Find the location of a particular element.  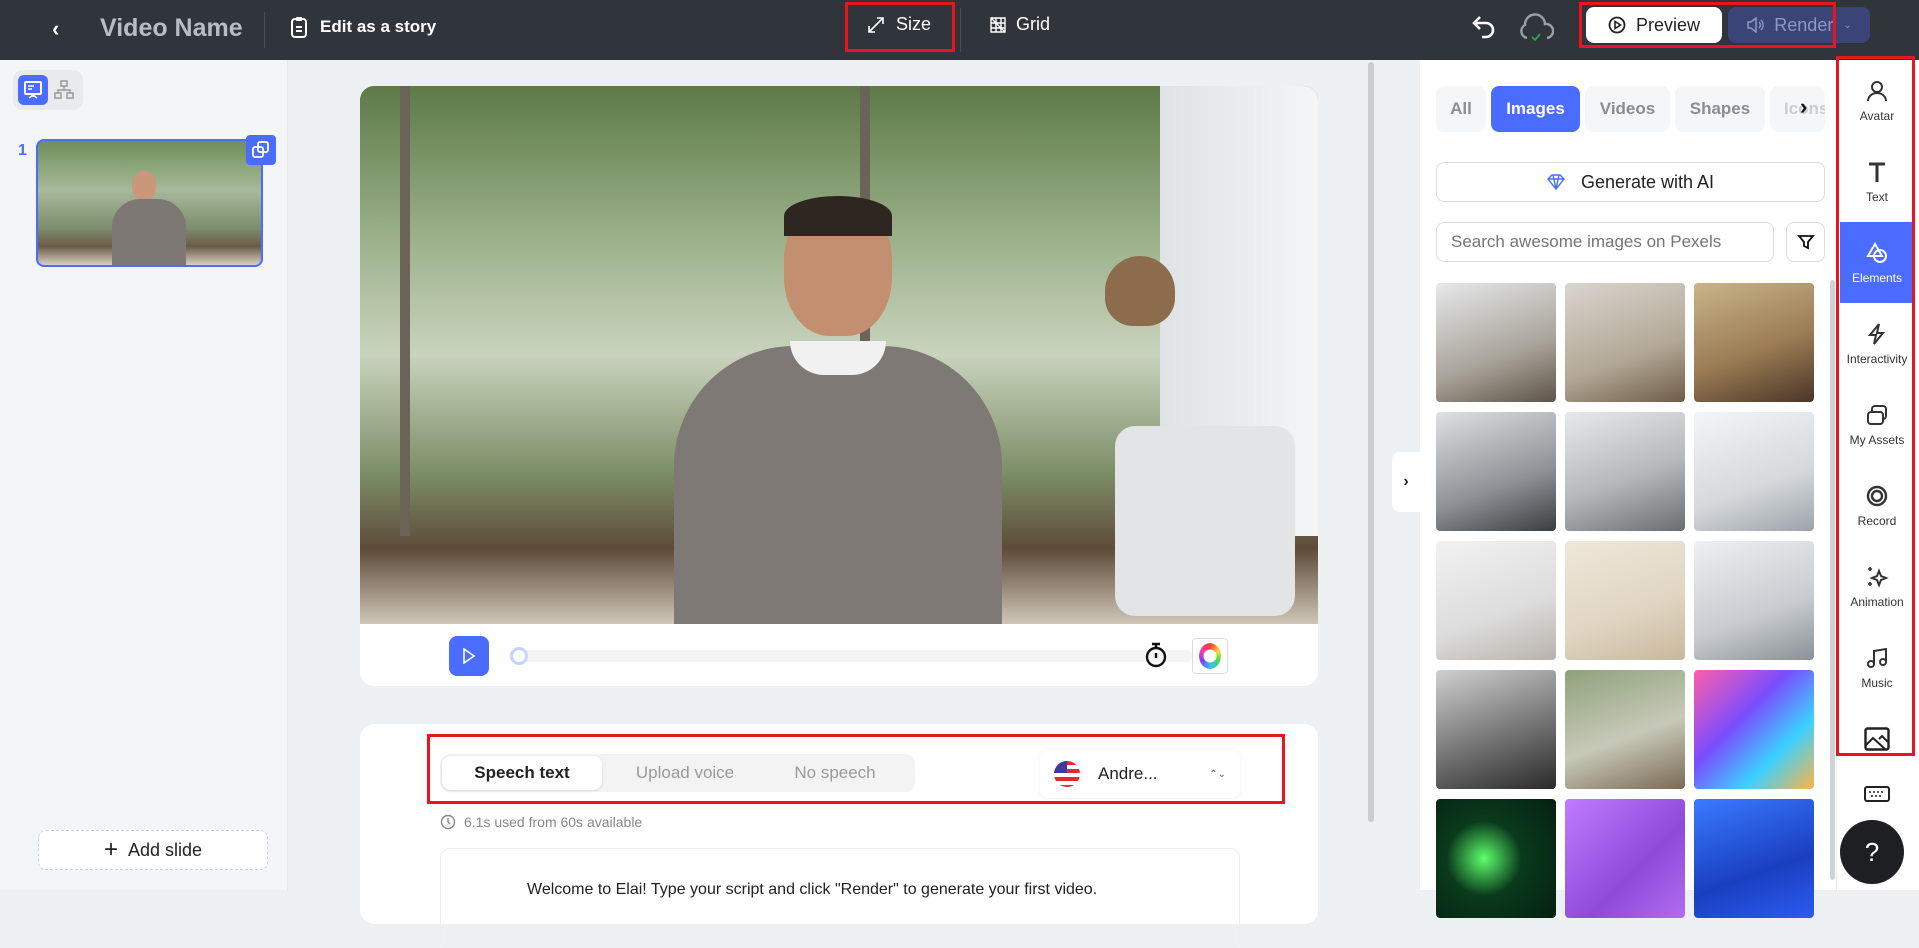

divider is located at coordinates (960, 30).